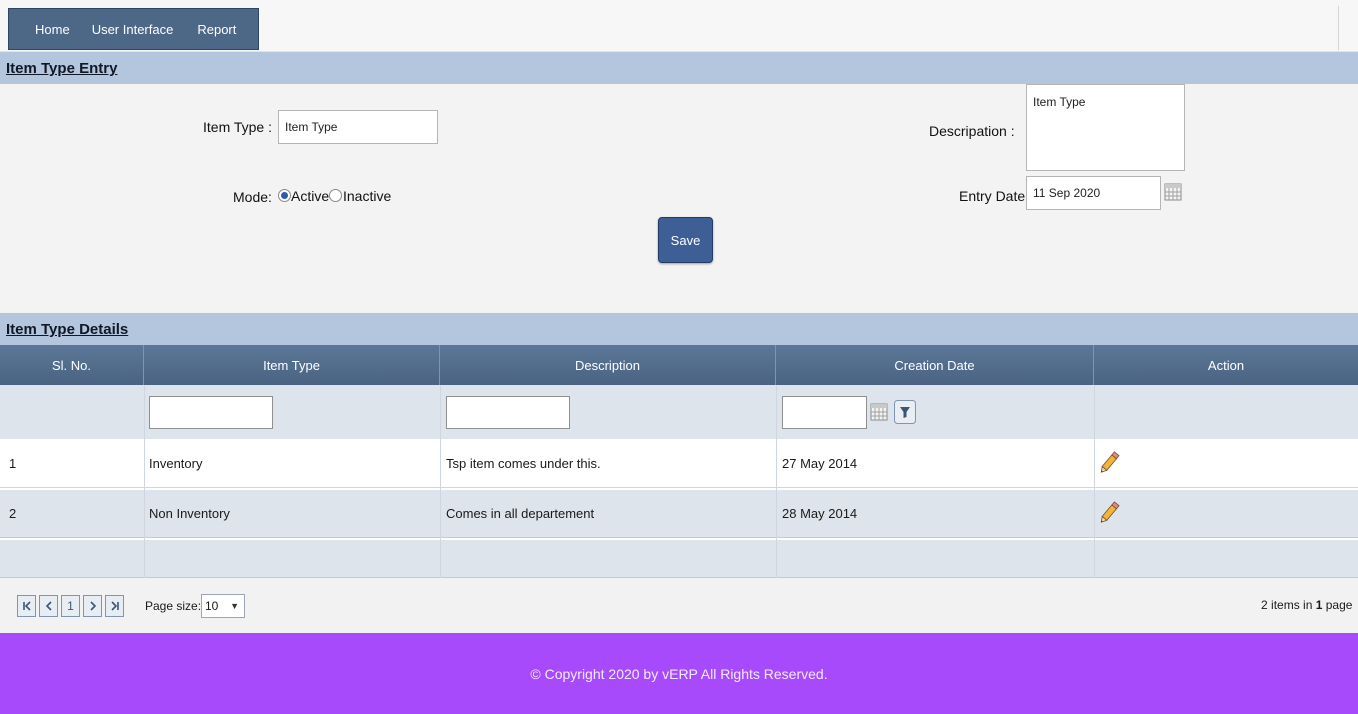 The image size is (1358, 714). Describe the element at coordinates (1226, 365) in the screenshot. I see `column-header-action: Action` at that location.